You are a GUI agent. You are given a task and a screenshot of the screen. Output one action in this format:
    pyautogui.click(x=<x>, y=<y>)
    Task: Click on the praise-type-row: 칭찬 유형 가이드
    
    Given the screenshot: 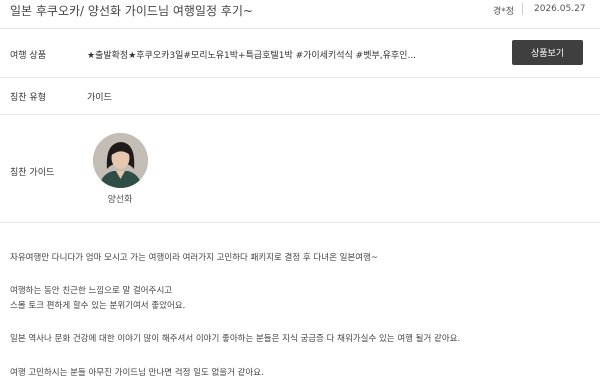 What is the action you would take?
    pyautogui.click(x=300, y=96)
    